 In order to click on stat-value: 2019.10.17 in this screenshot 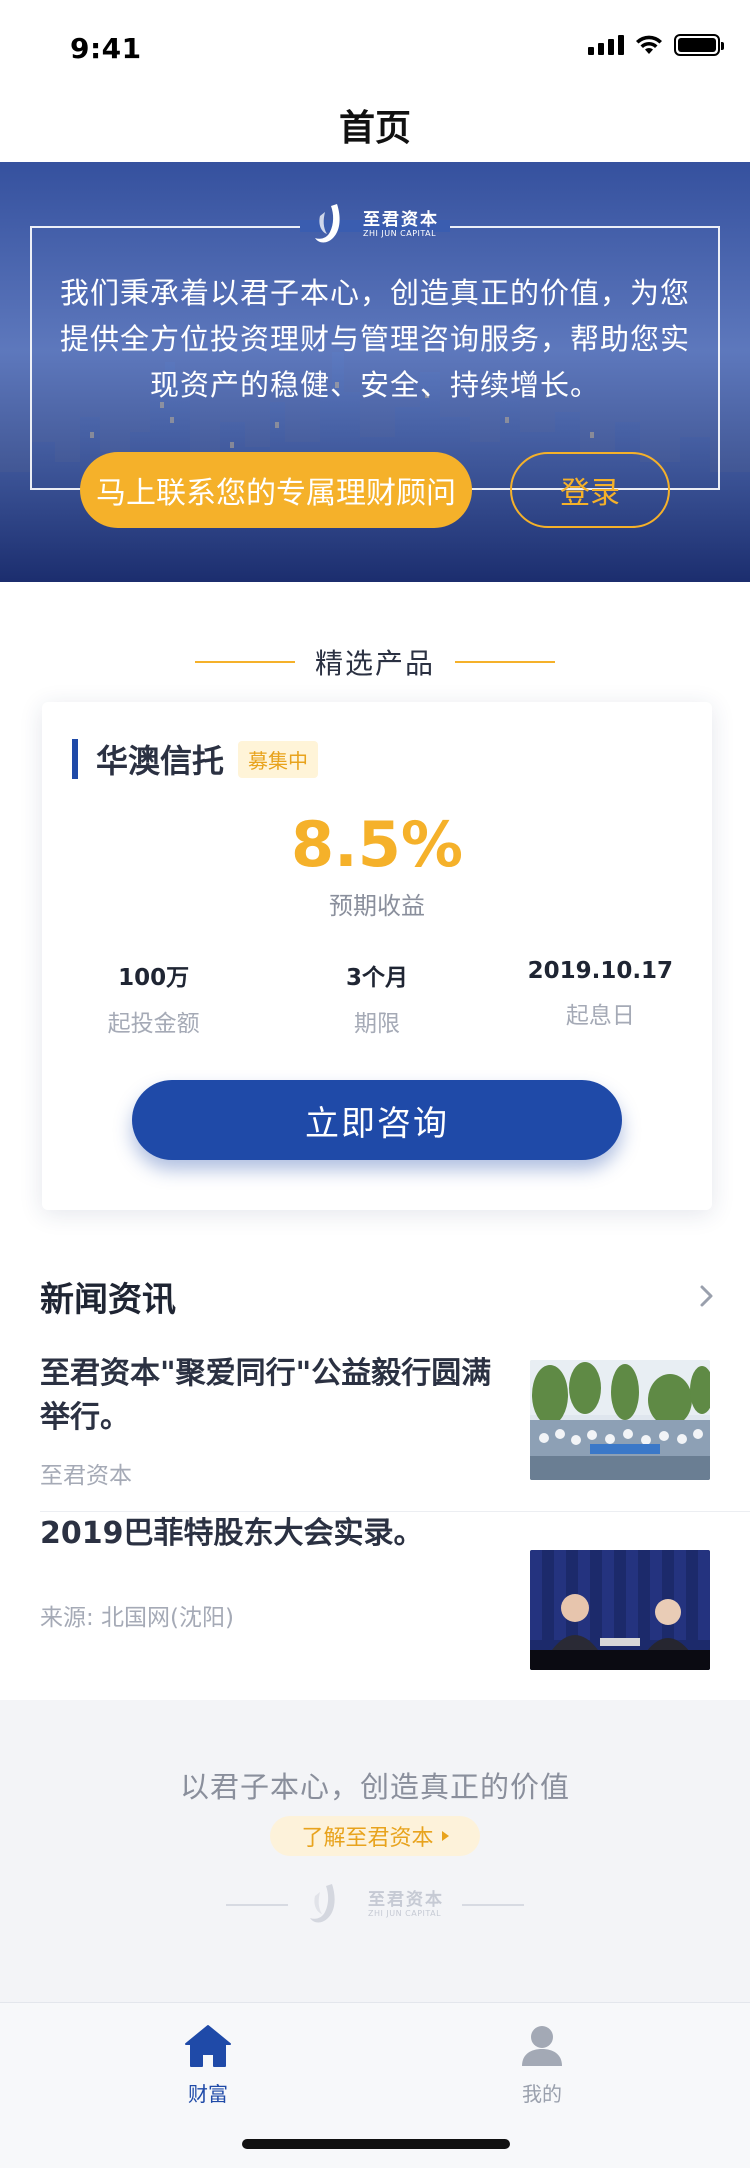, I will do `click(600, 971)`.